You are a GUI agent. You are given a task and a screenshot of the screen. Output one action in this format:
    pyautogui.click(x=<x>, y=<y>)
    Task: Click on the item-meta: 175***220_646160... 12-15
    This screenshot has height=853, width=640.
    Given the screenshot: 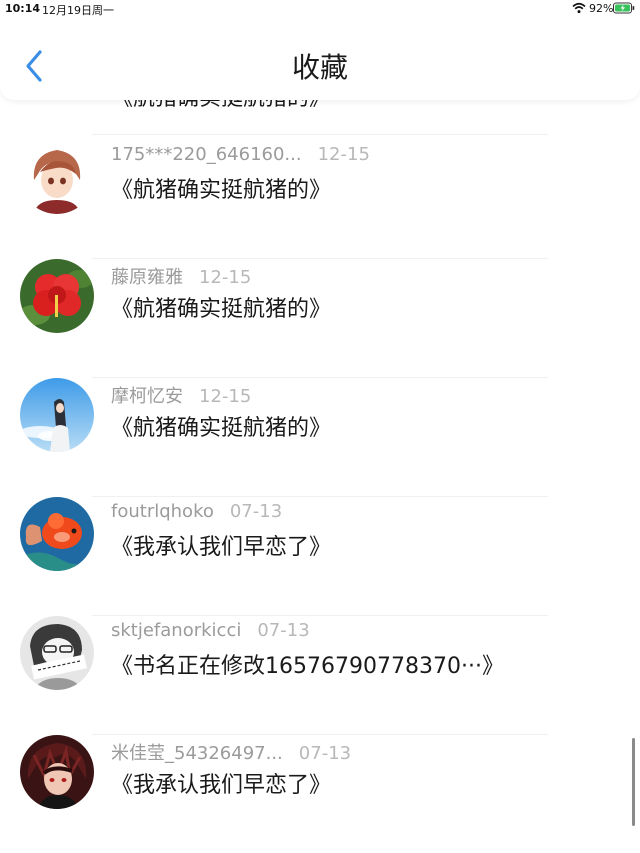 What is the action you would take?
    pyautogui.click(x=240, y=154)
    